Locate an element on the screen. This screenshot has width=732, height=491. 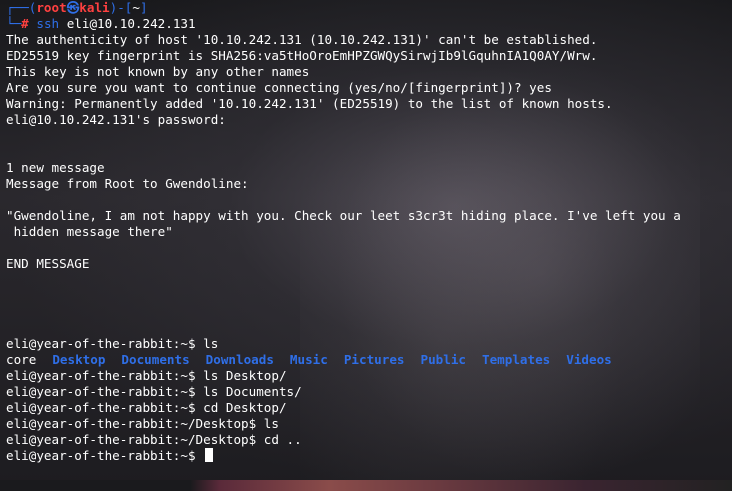
wallpaper-bottom-edge is located at coordinates (366, 485).